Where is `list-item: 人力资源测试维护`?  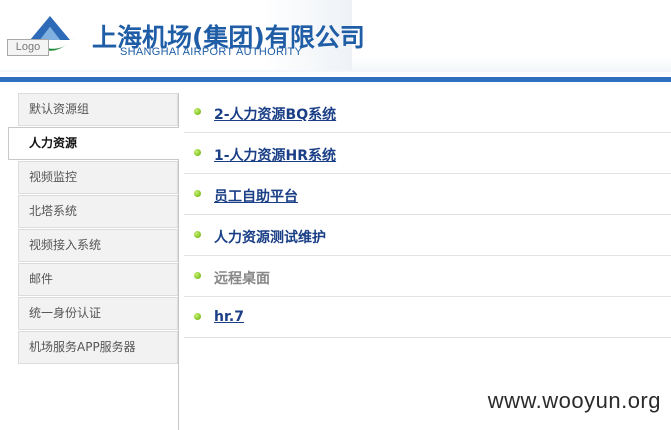 list-item: 人力资源测试维护 is located at coordinates (427, 236).